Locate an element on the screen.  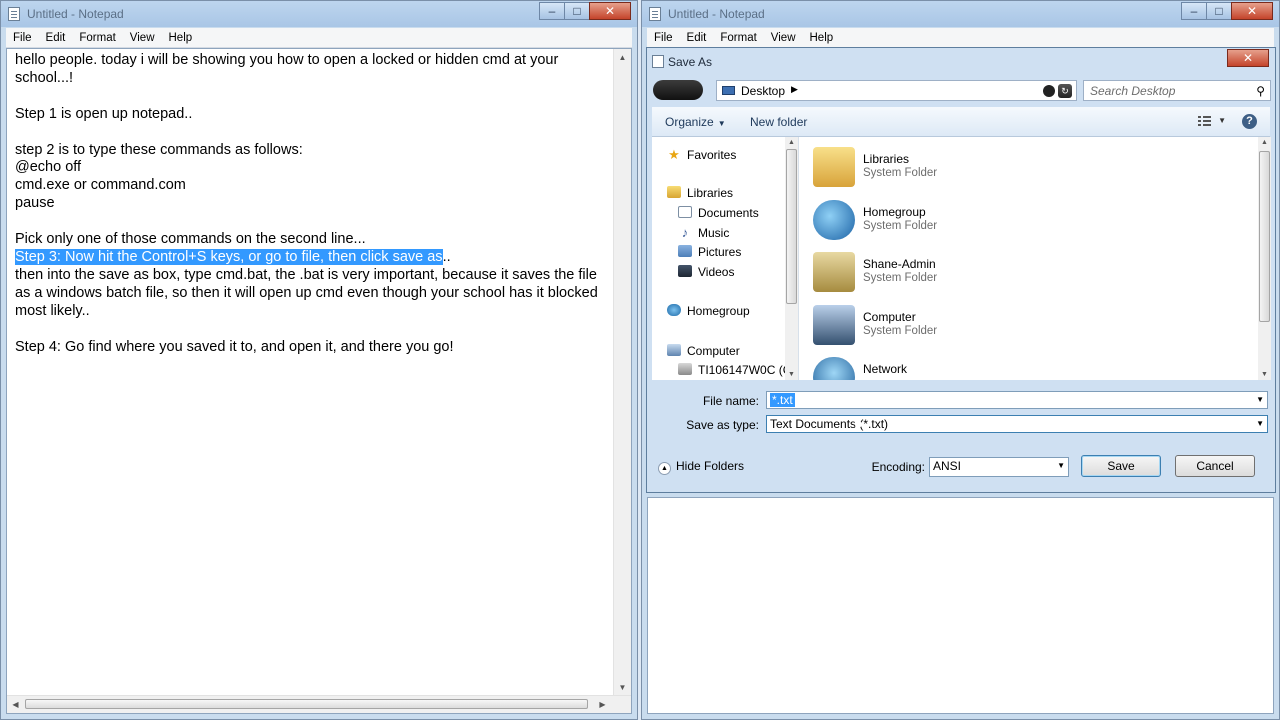
save-as-type-select: Text Documents (*.txt) ▼ is located at coordinates (1017, 424).